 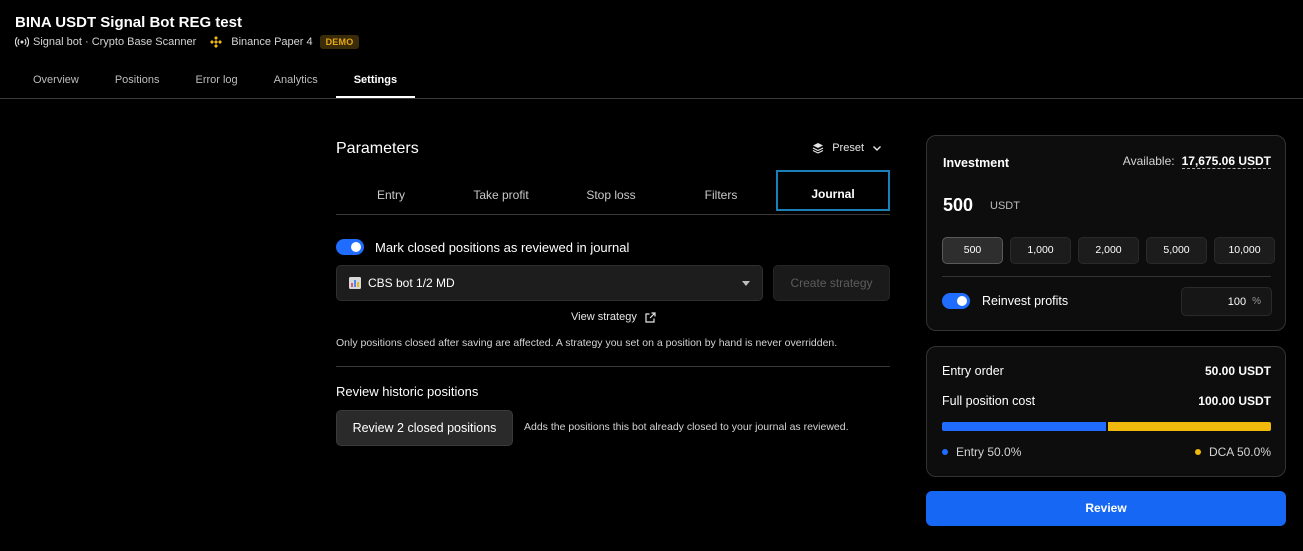 I want to click on dca-legend-label: DCA 50.0%, so click(x=1239, y=452).